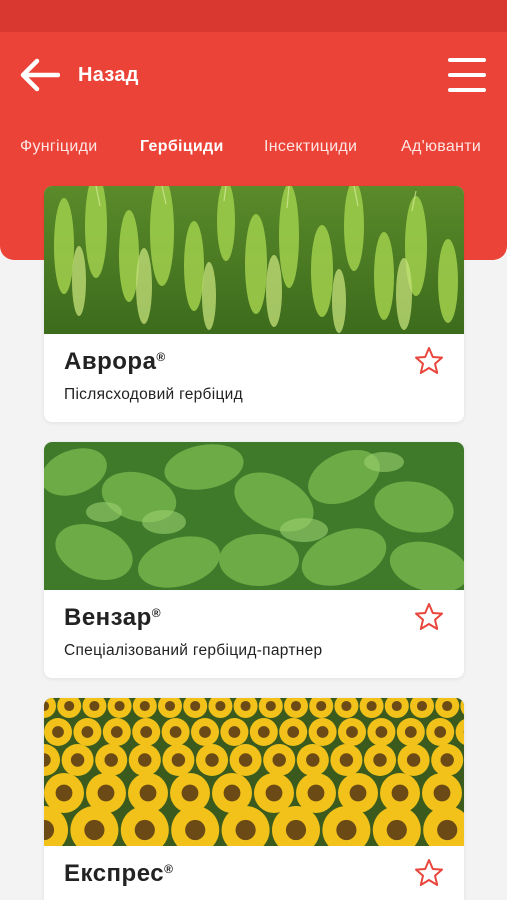 The width and height of the screenshot is (507, 900). What do you see at coordinates (108, 74) in the screenshot?
I see `back-label: Назад` at bounding box center [108, 74].